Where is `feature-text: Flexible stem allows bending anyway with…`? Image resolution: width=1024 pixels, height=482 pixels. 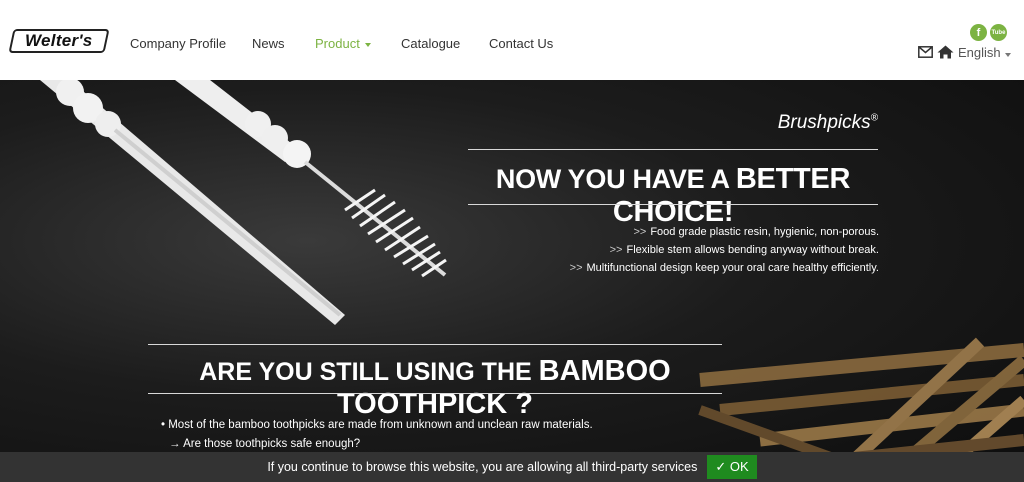
feature-text: Flexible stem allows bending anyway with… is located at coordinates (752, 250).